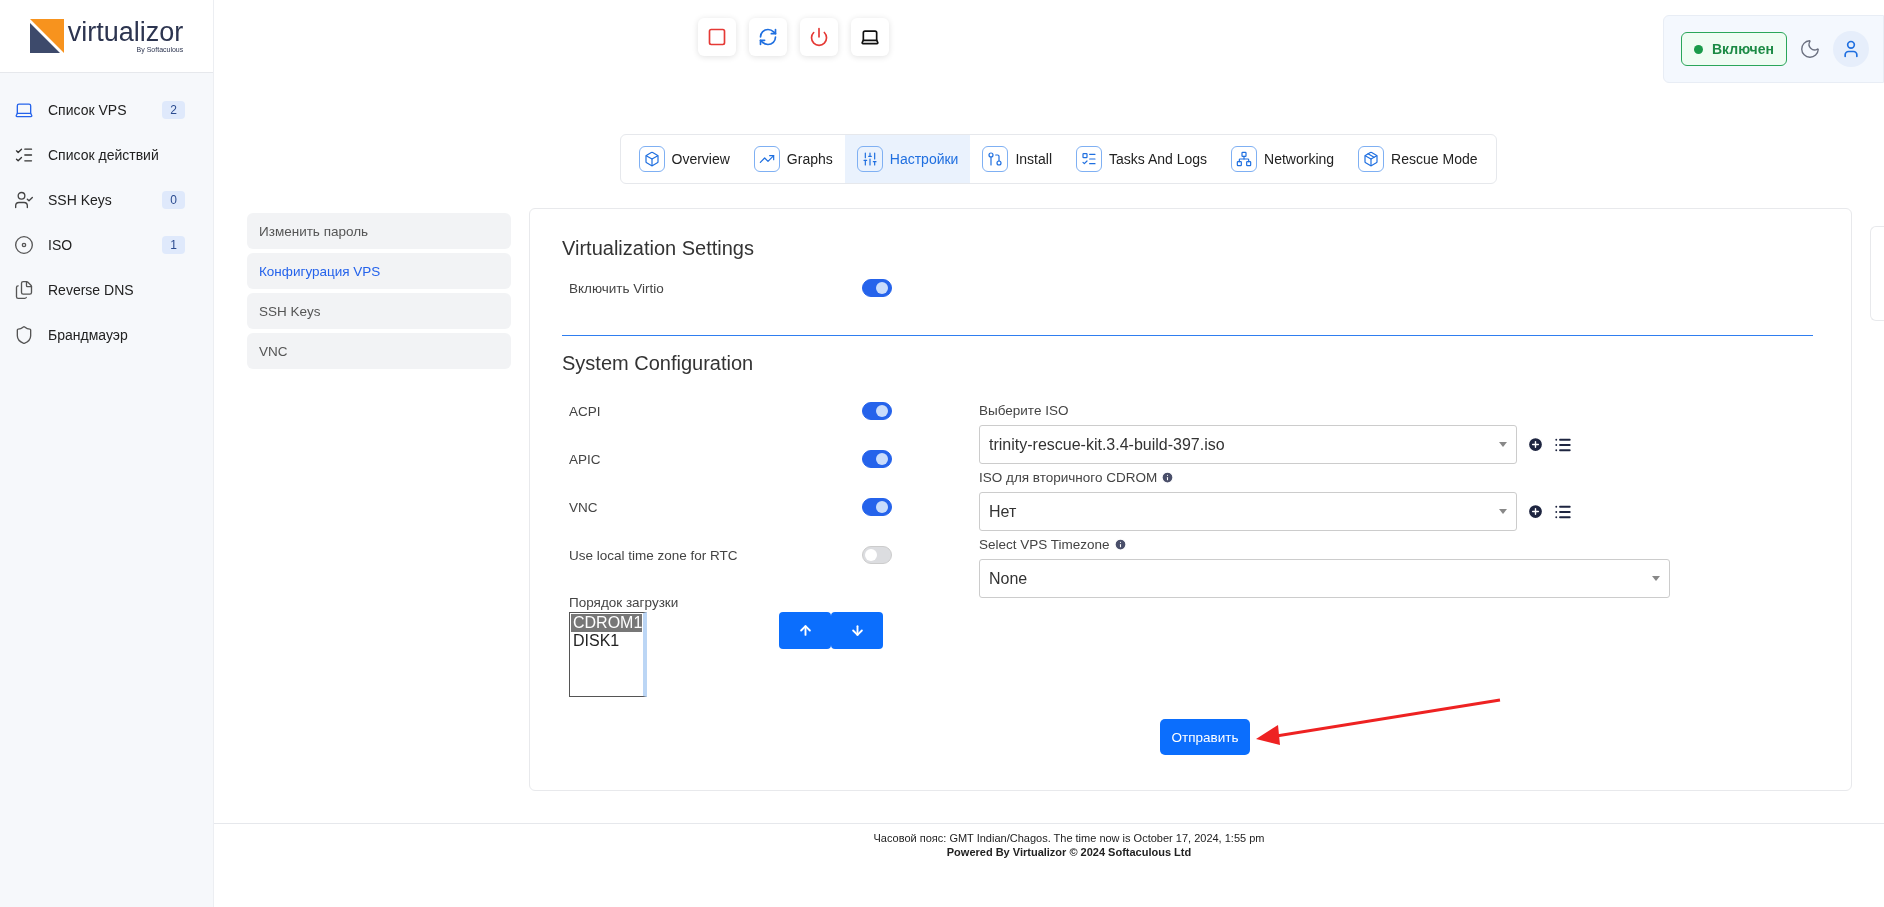  I want to click on branch-icon, so click(995, 159).